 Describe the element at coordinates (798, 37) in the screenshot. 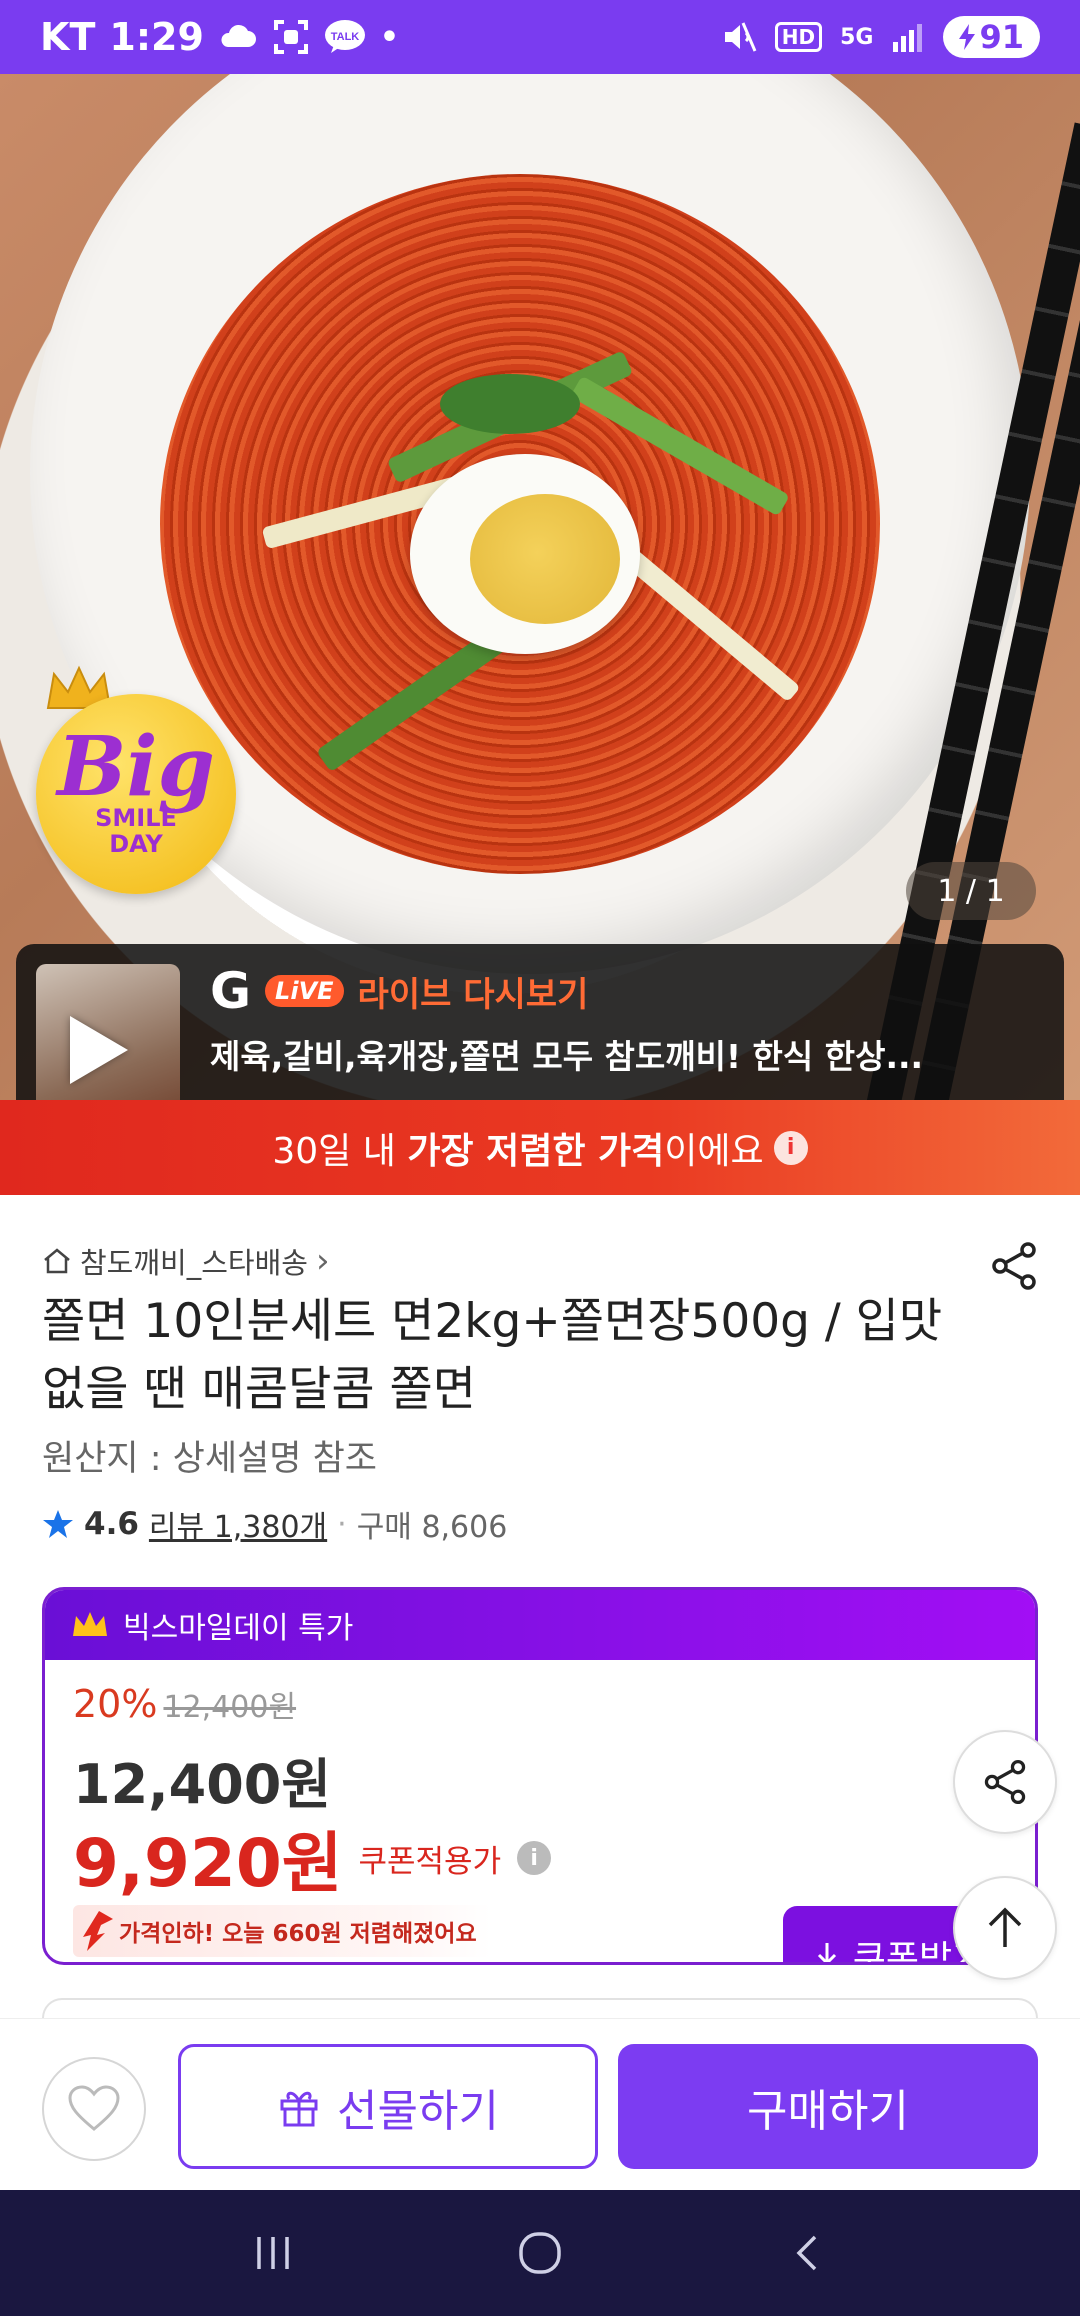

I see `hd-voice-icon: HD` at that location.